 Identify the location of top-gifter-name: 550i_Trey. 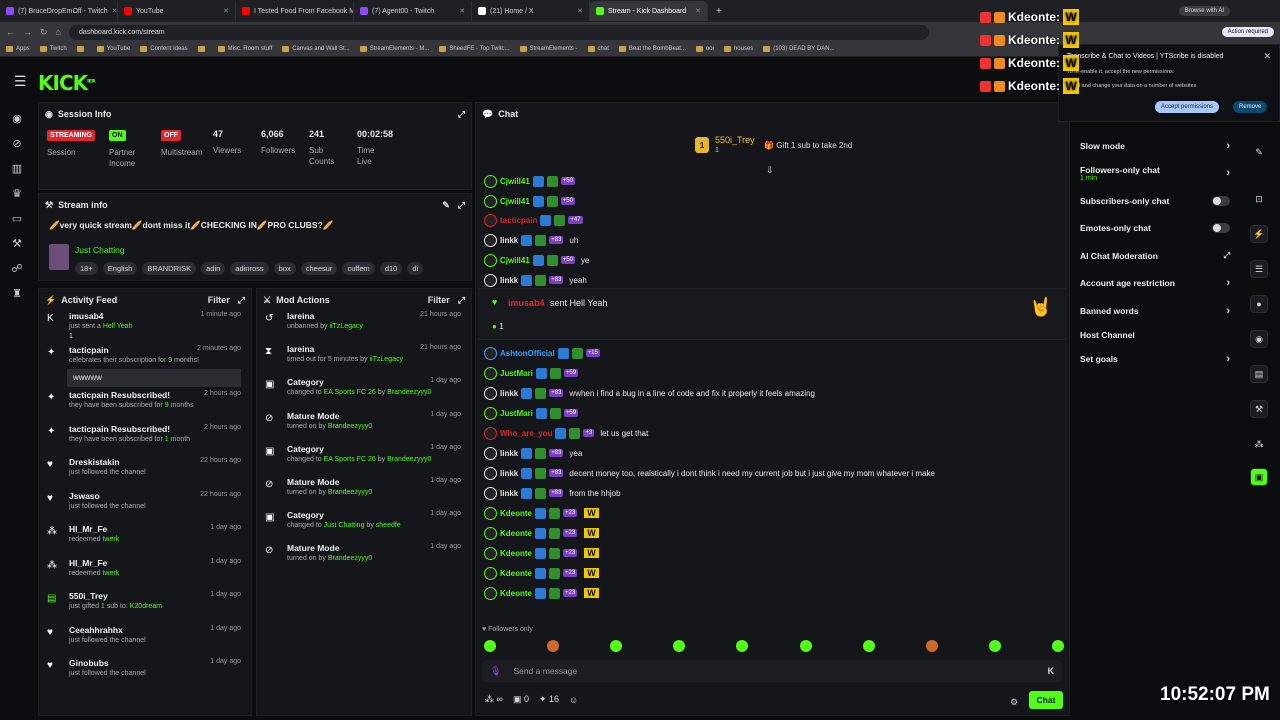
(735, 140).